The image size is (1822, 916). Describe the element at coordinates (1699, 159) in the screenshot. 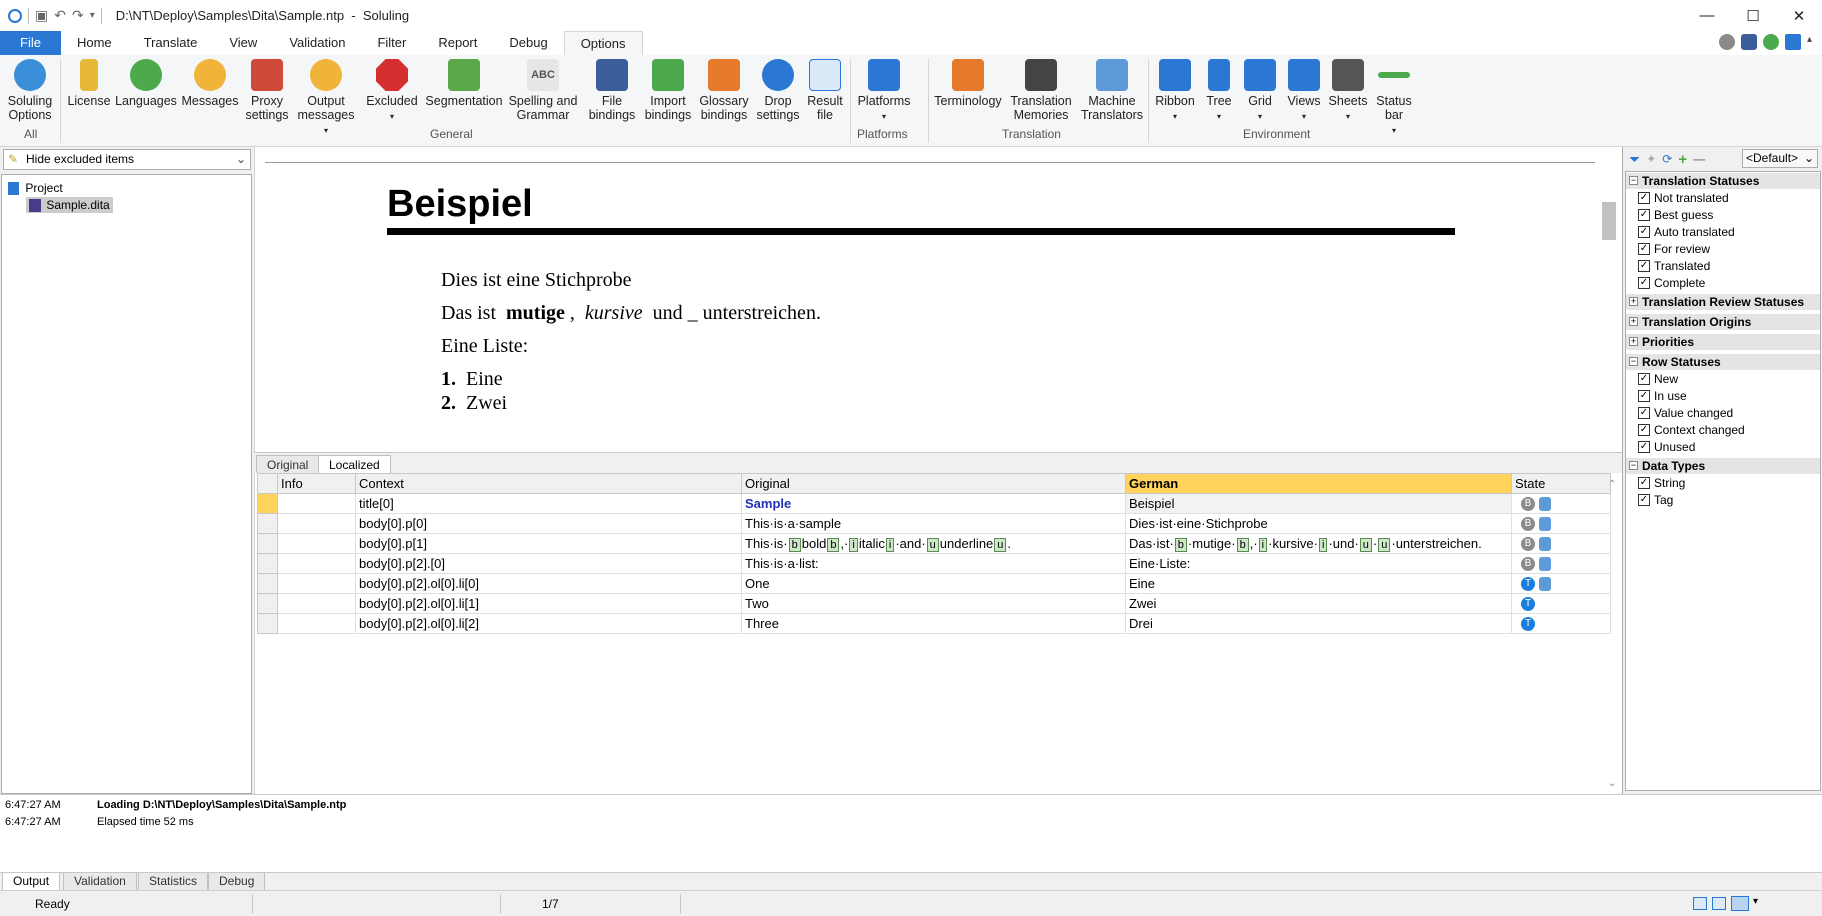

I see `remove-icon: —` at that location.